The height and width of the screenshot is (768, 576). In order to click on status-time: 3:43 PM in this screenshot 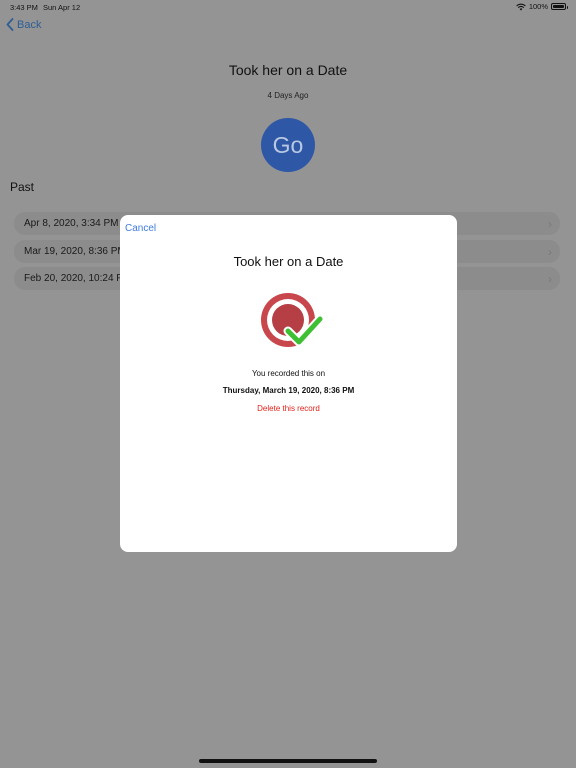, I will do `click(24, 7)`.